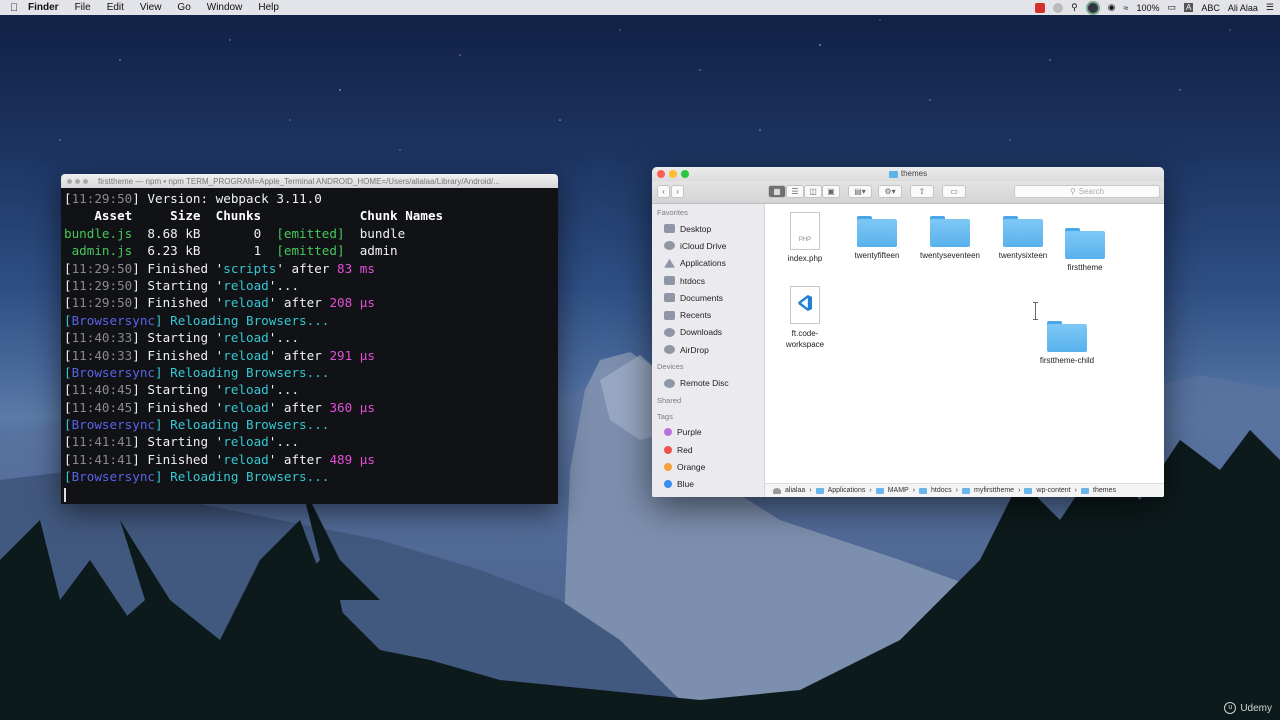  I want to click on sidebar-item-label: htdocs, so click(693, 280).